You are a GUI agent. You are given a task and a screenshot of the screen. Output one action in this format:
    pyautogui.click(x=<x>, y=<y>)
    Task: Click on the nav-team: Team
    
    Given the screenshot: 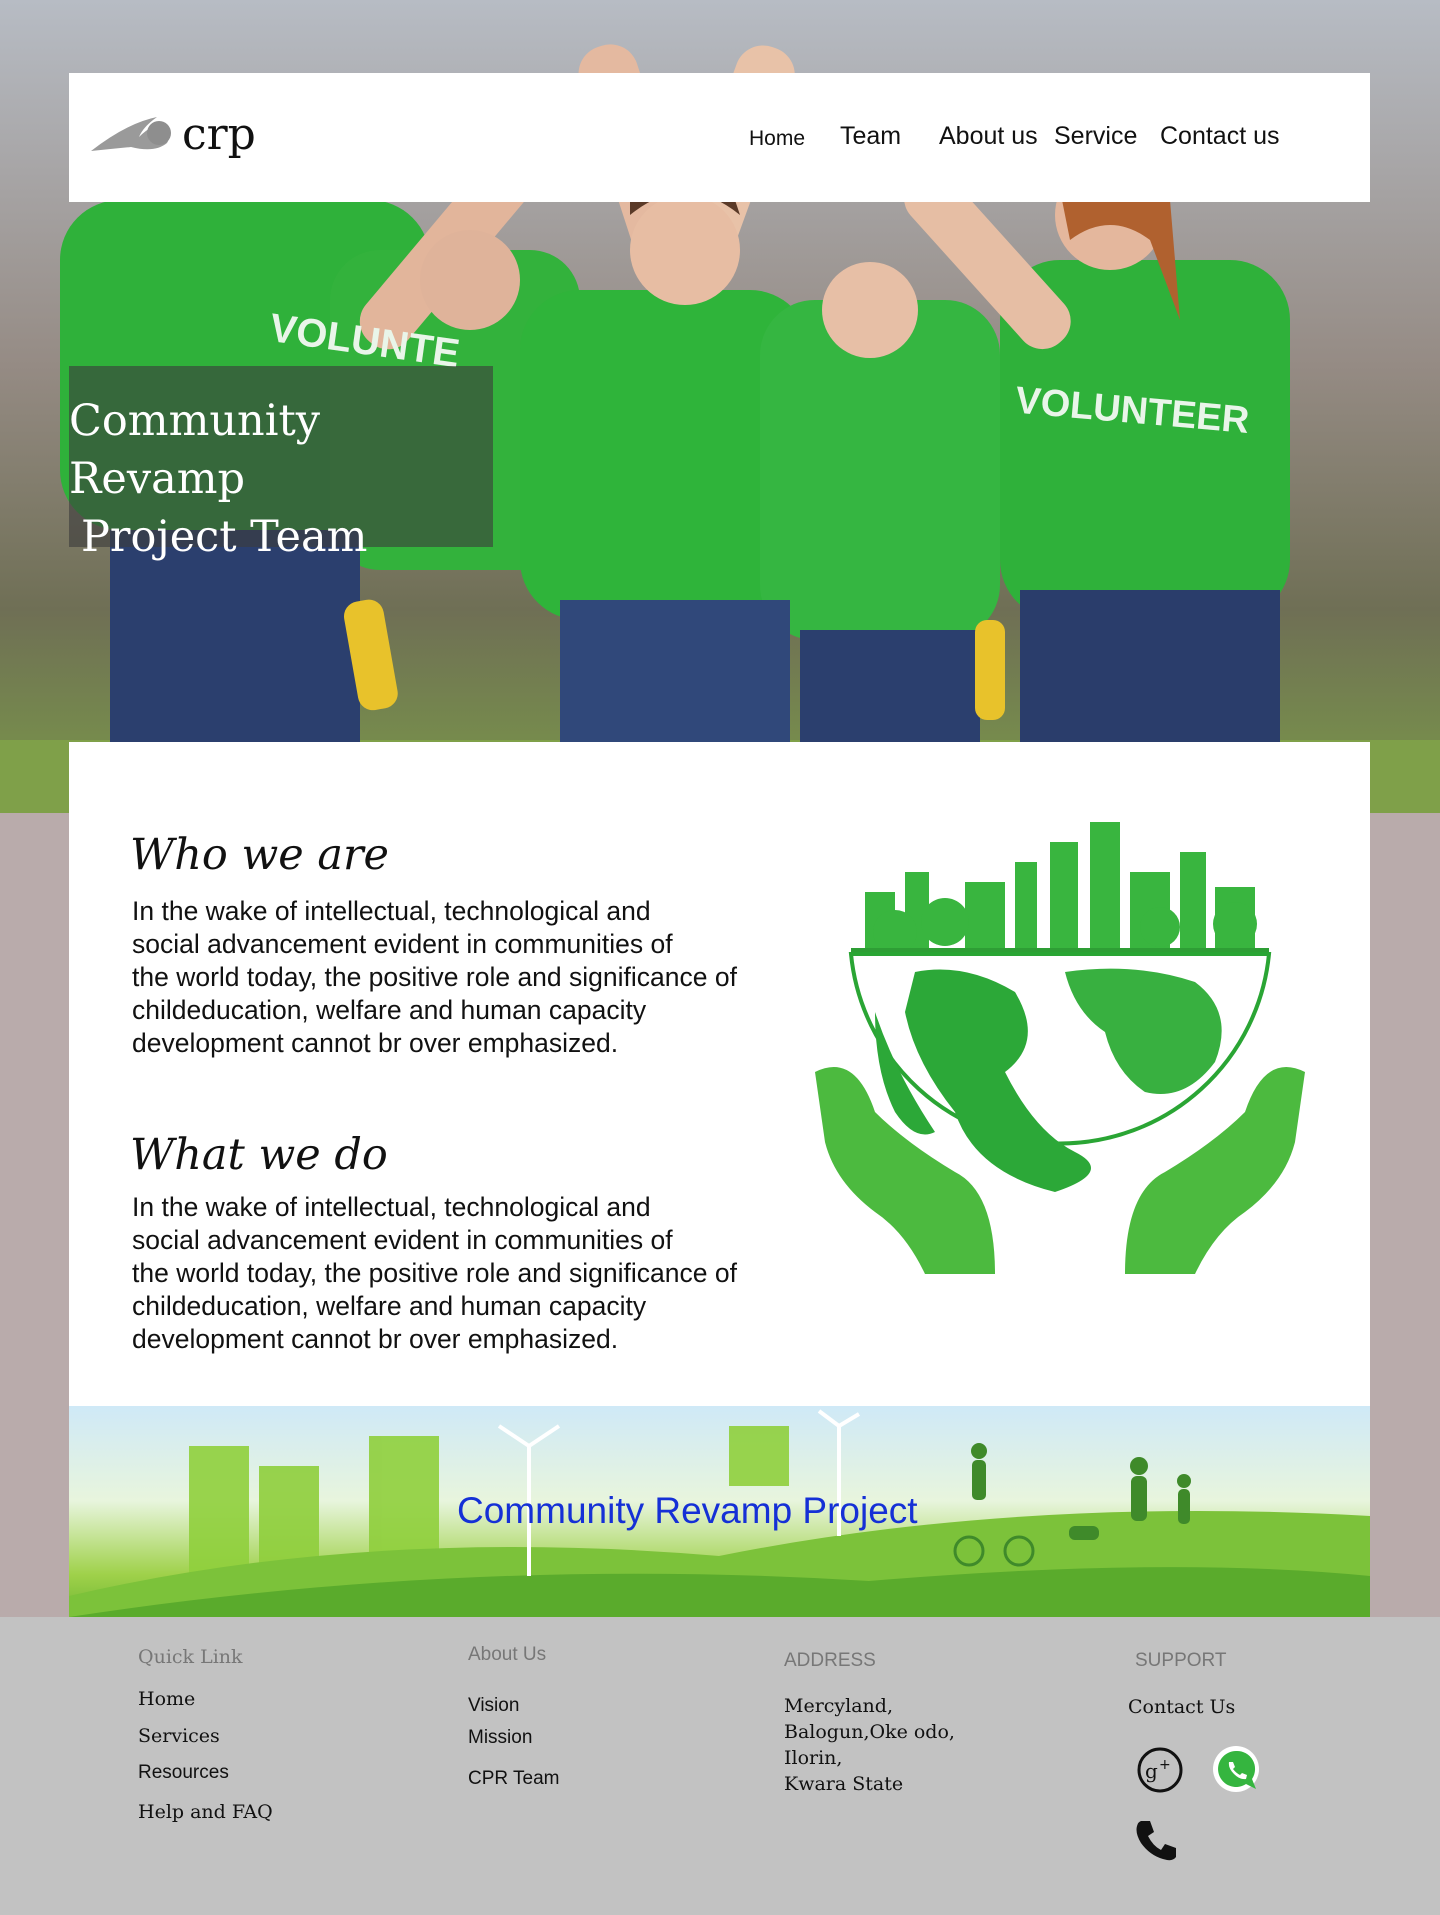 What is the action you would take?
    pyautogui.click(x=870, y=136)
    